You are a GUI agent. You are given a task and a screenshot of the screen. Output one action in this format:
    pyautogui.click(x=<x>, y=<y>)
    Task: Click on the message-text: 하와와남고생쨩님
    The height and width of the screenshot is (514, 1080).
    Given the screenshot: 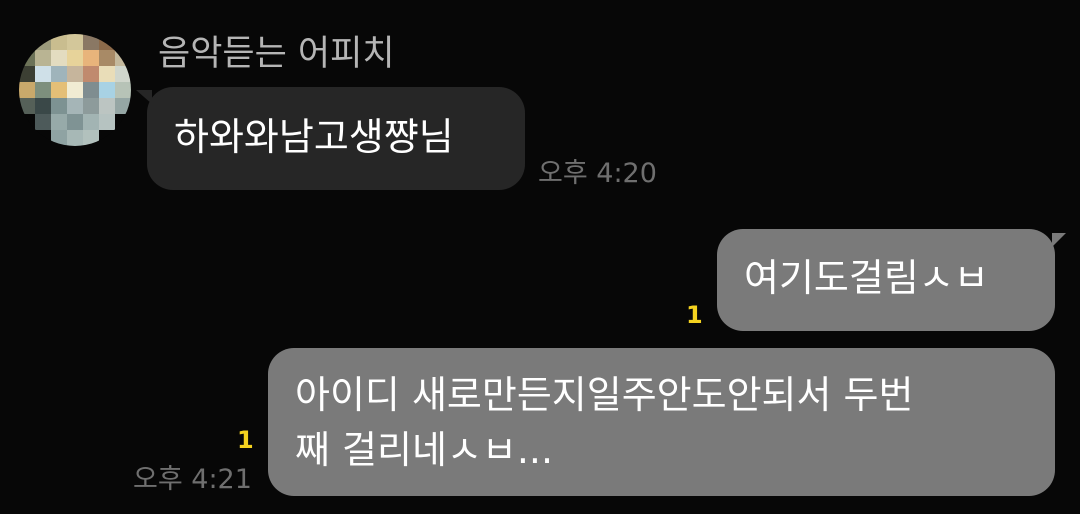 What is the action you would take?
    pyautogui.click(x=314, y=137)
    